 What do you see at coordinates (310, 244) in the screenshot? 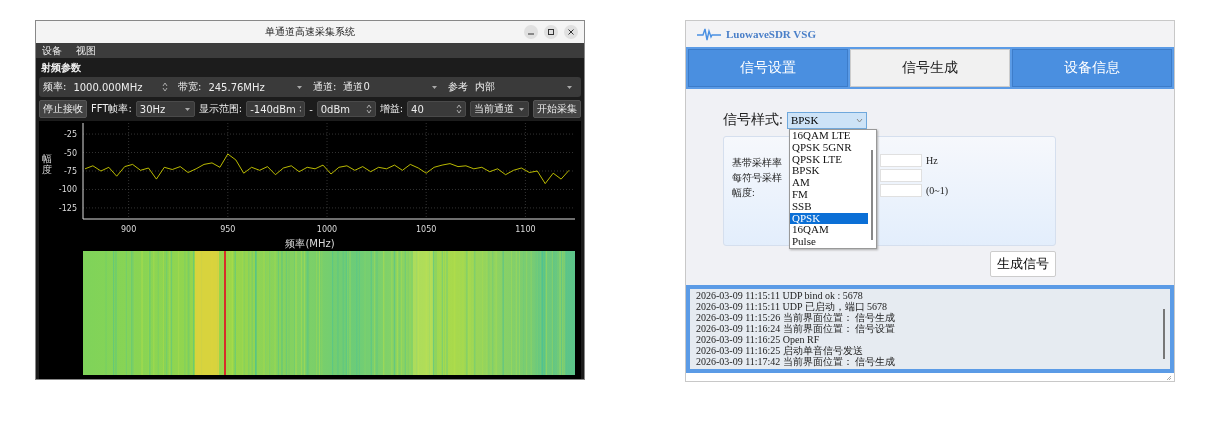
I see `axis-title: 频率(MHz)` at bounding box center [310, 244].